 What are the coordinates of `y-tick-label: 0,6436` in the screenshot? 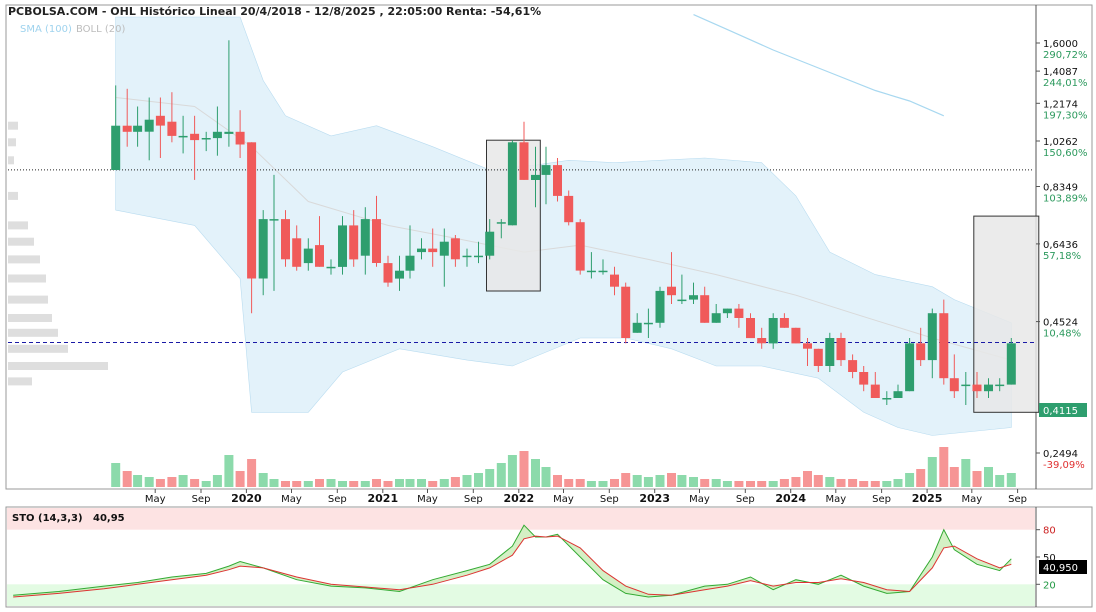 It's located at (1060, 245).